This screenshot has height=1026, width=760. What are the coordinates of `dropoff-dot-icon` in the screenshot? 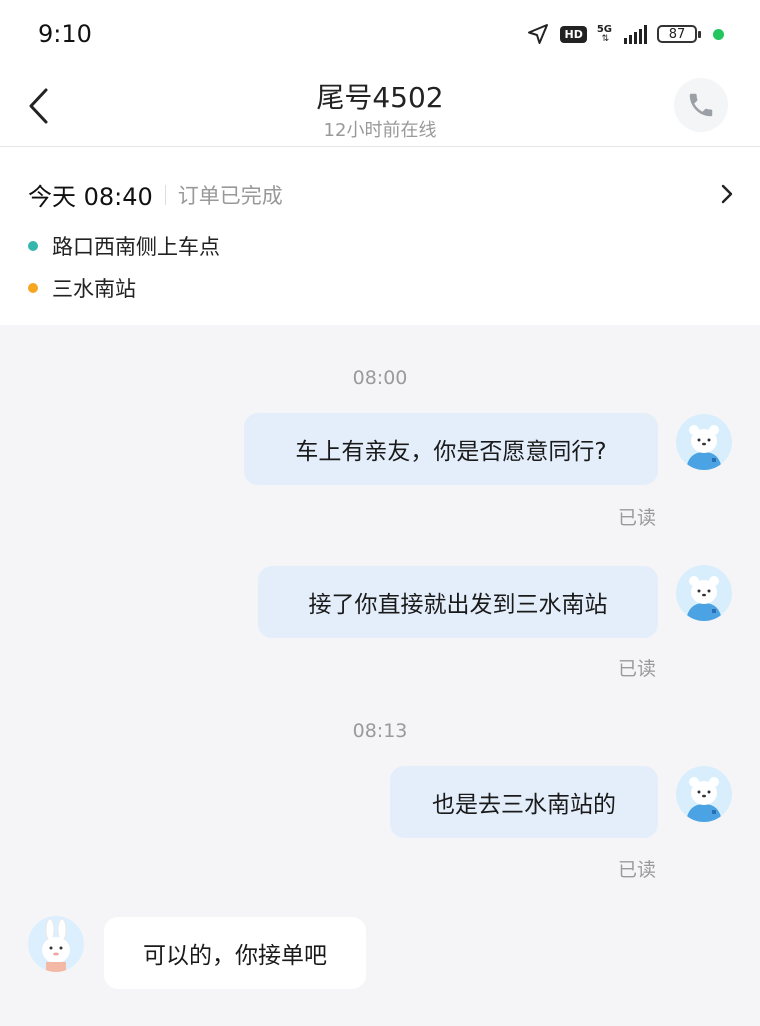 It's located at (33, 288).